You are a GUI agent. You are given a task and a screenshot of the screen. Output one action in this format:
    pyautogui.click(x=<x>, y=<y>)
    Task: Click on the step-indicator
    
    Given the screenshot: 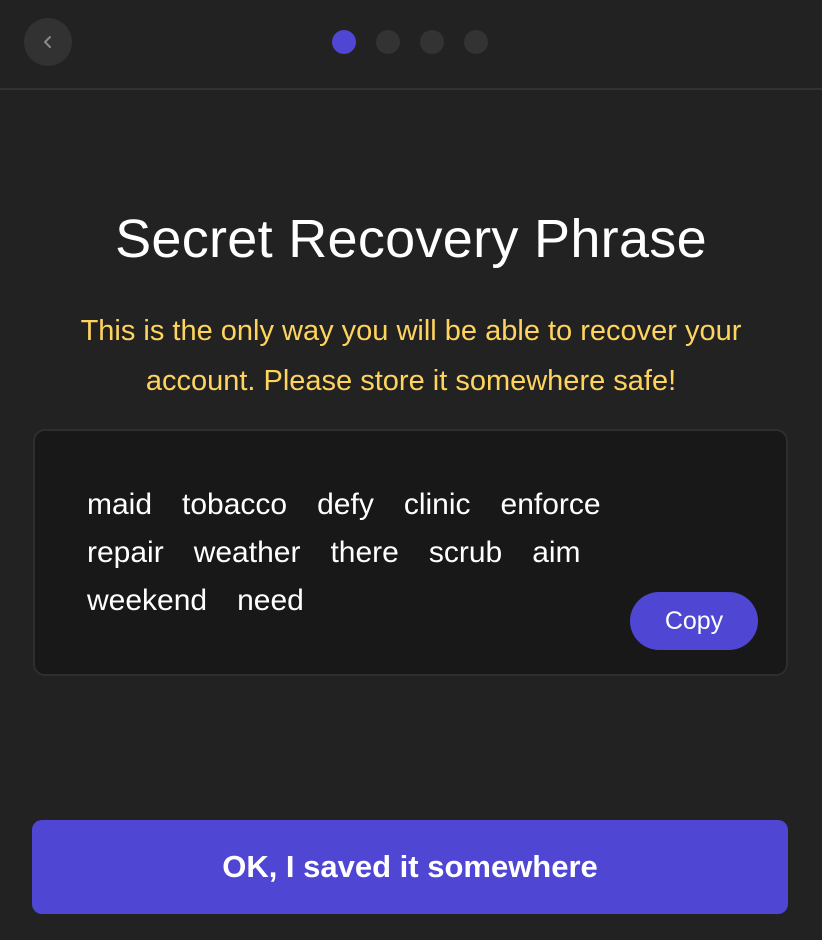 What is the action you would take?
    pyautogui.click(x=410, y=42)
    